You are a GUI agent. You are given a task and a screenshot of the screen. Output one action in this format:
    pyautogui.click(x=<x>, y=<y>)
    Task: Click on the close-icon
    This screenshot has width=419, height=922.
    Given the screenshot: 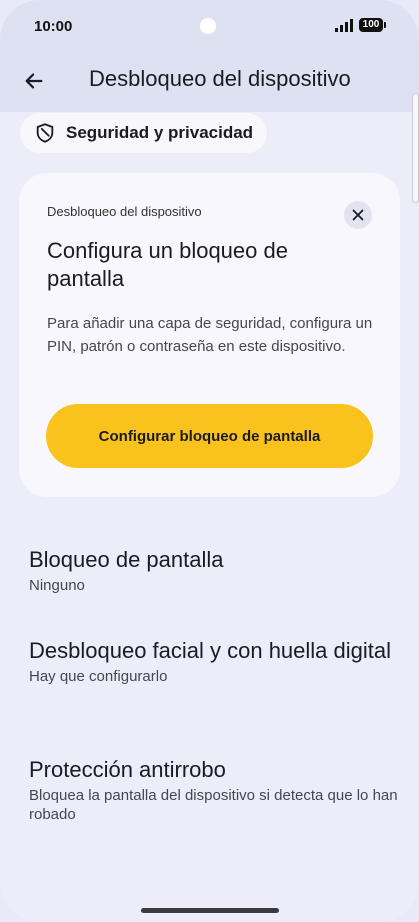 What is the action you would take?
    pyautogui.click(x=358, y=215)
    